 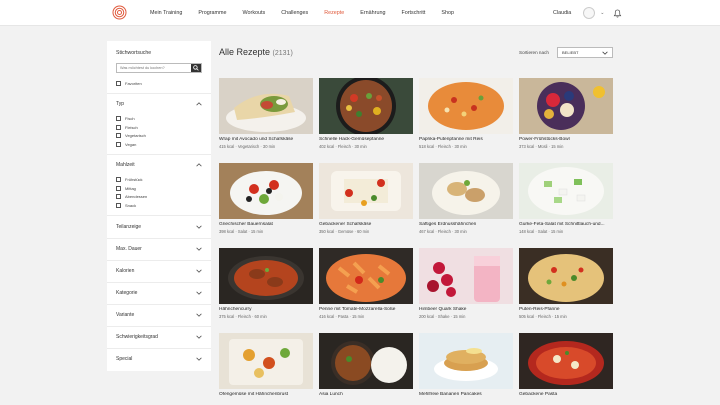 What do you see at coordinates (447, 13) in the screenshot?
I see `nav-item-shop: Shop` at bounding box center [447, 13].